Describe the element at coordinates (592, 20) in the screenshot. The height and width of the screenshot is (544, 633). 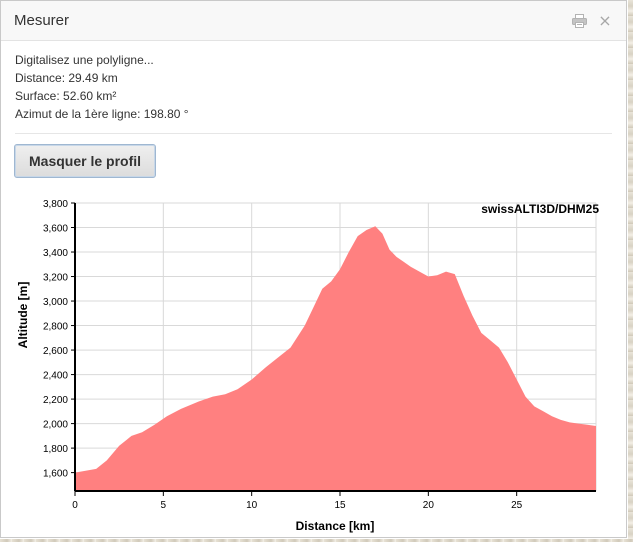
I see `header-actions: ×` at that location.